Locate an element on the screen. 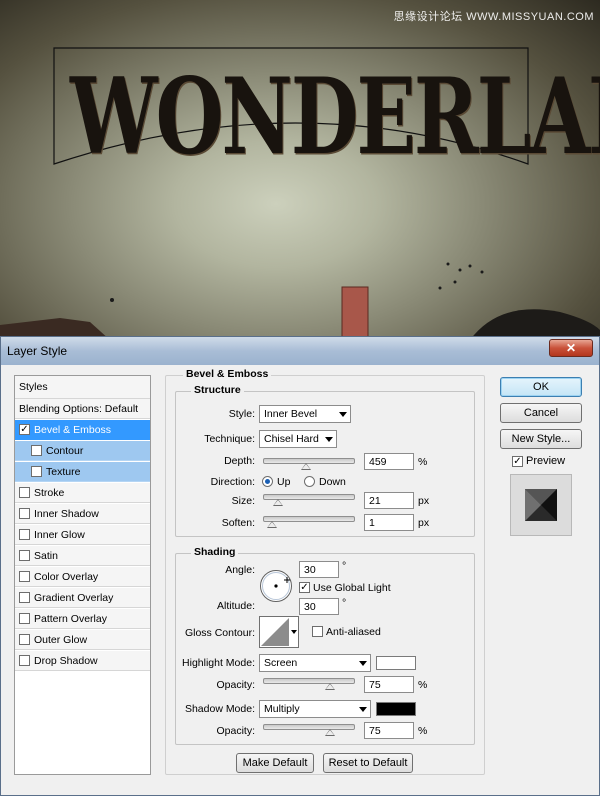  bevel-emboss-checkbox: ✓ is located at coordinates (24, 429).